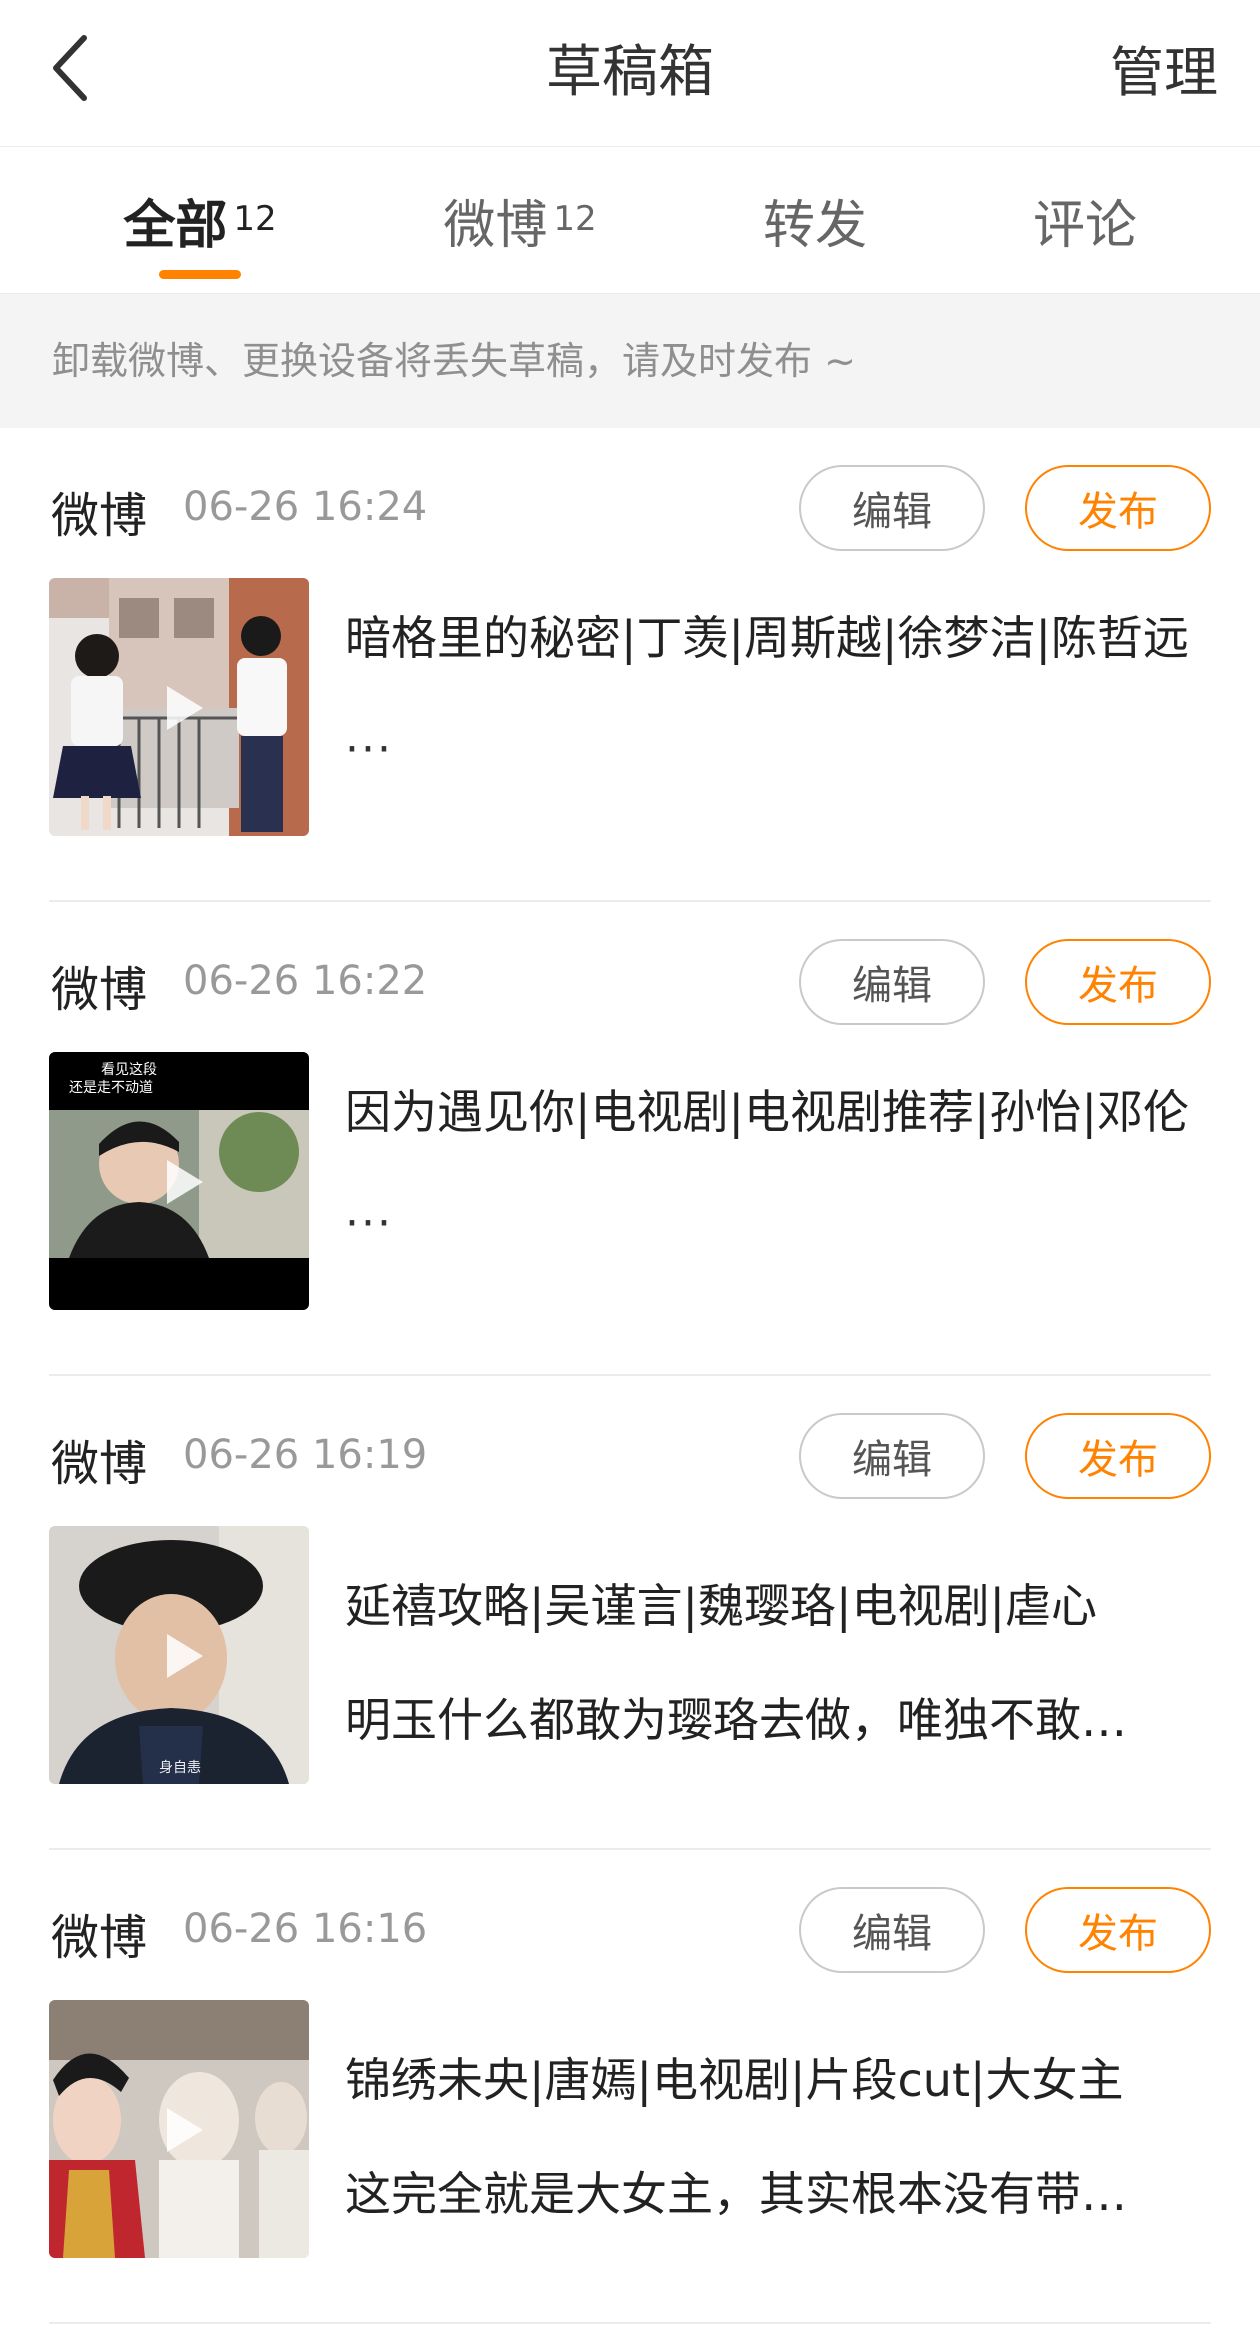 This screenshot has height=2331, width=1260. I want to click on tab-label: 评论, so click(1084, 225).